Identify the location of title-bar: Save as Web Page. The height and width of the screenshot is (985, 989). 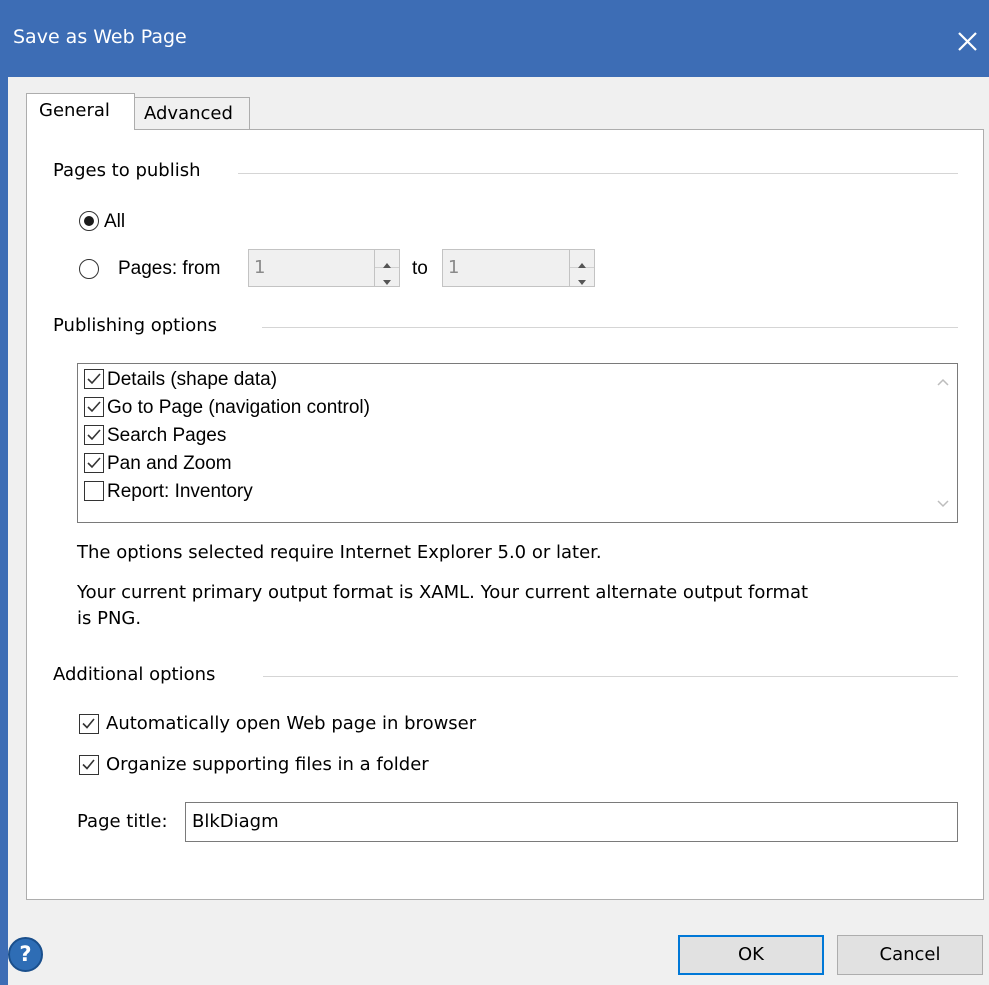
(494, 38).